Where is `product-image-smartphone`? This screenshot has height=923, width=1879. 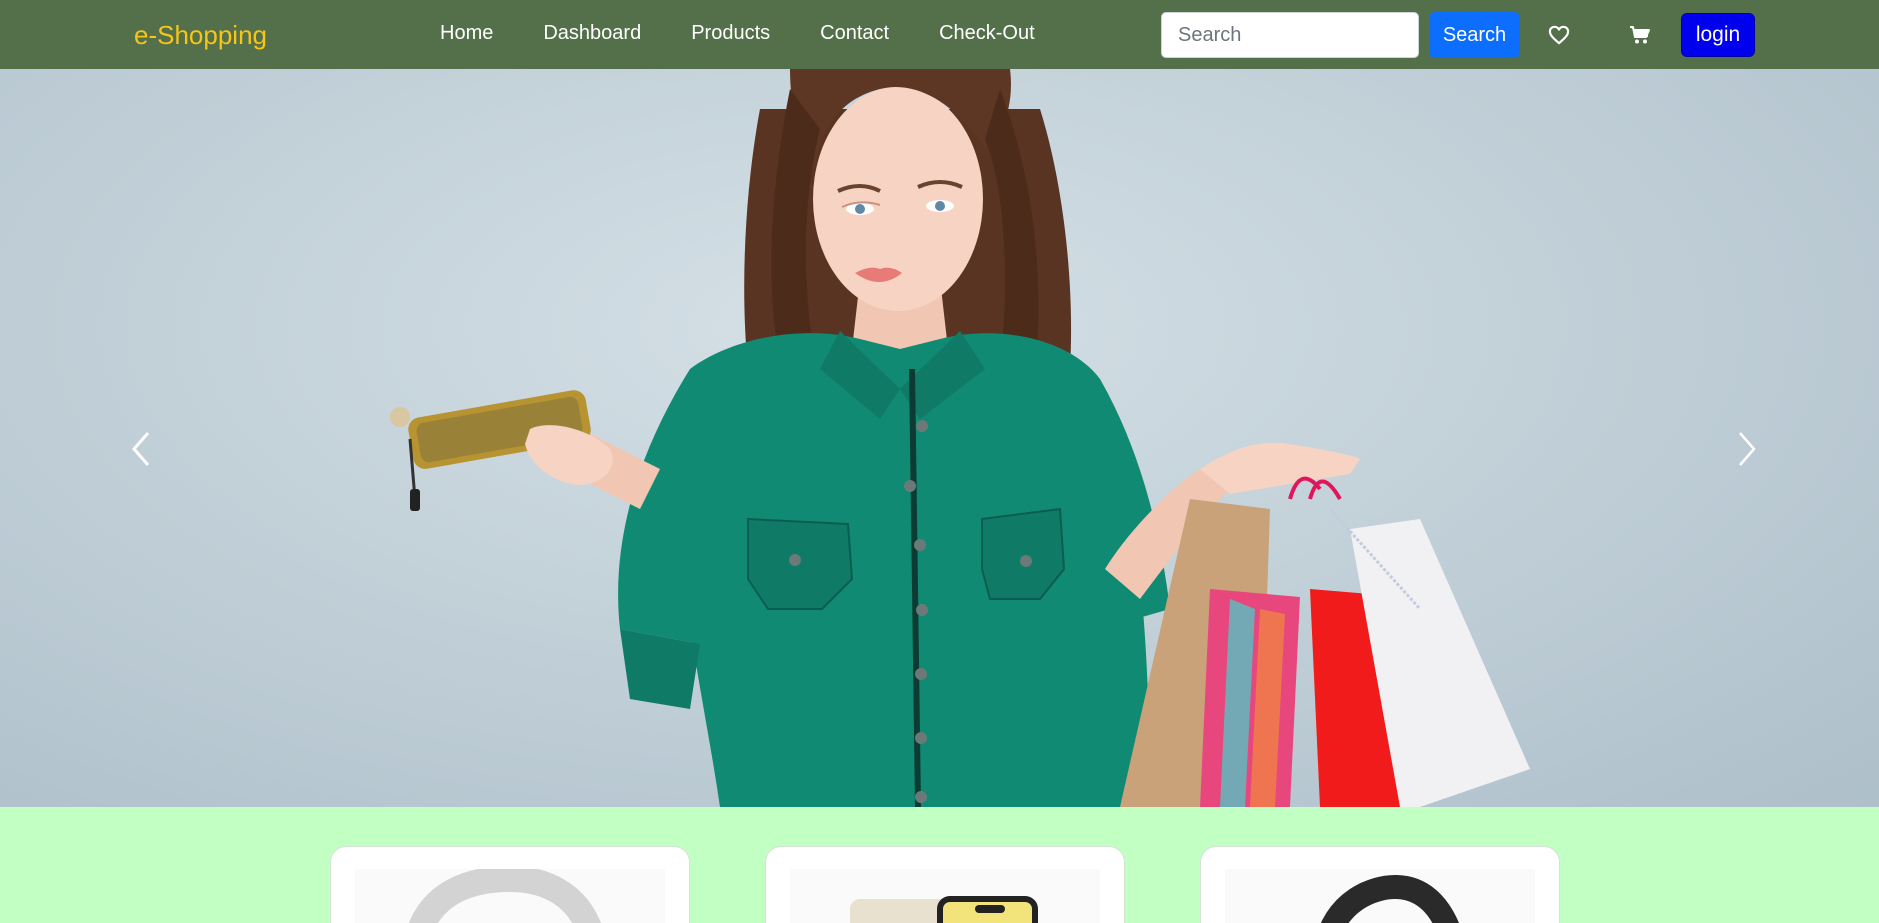
product-image-smartphone is located at coordinates (945, 896).